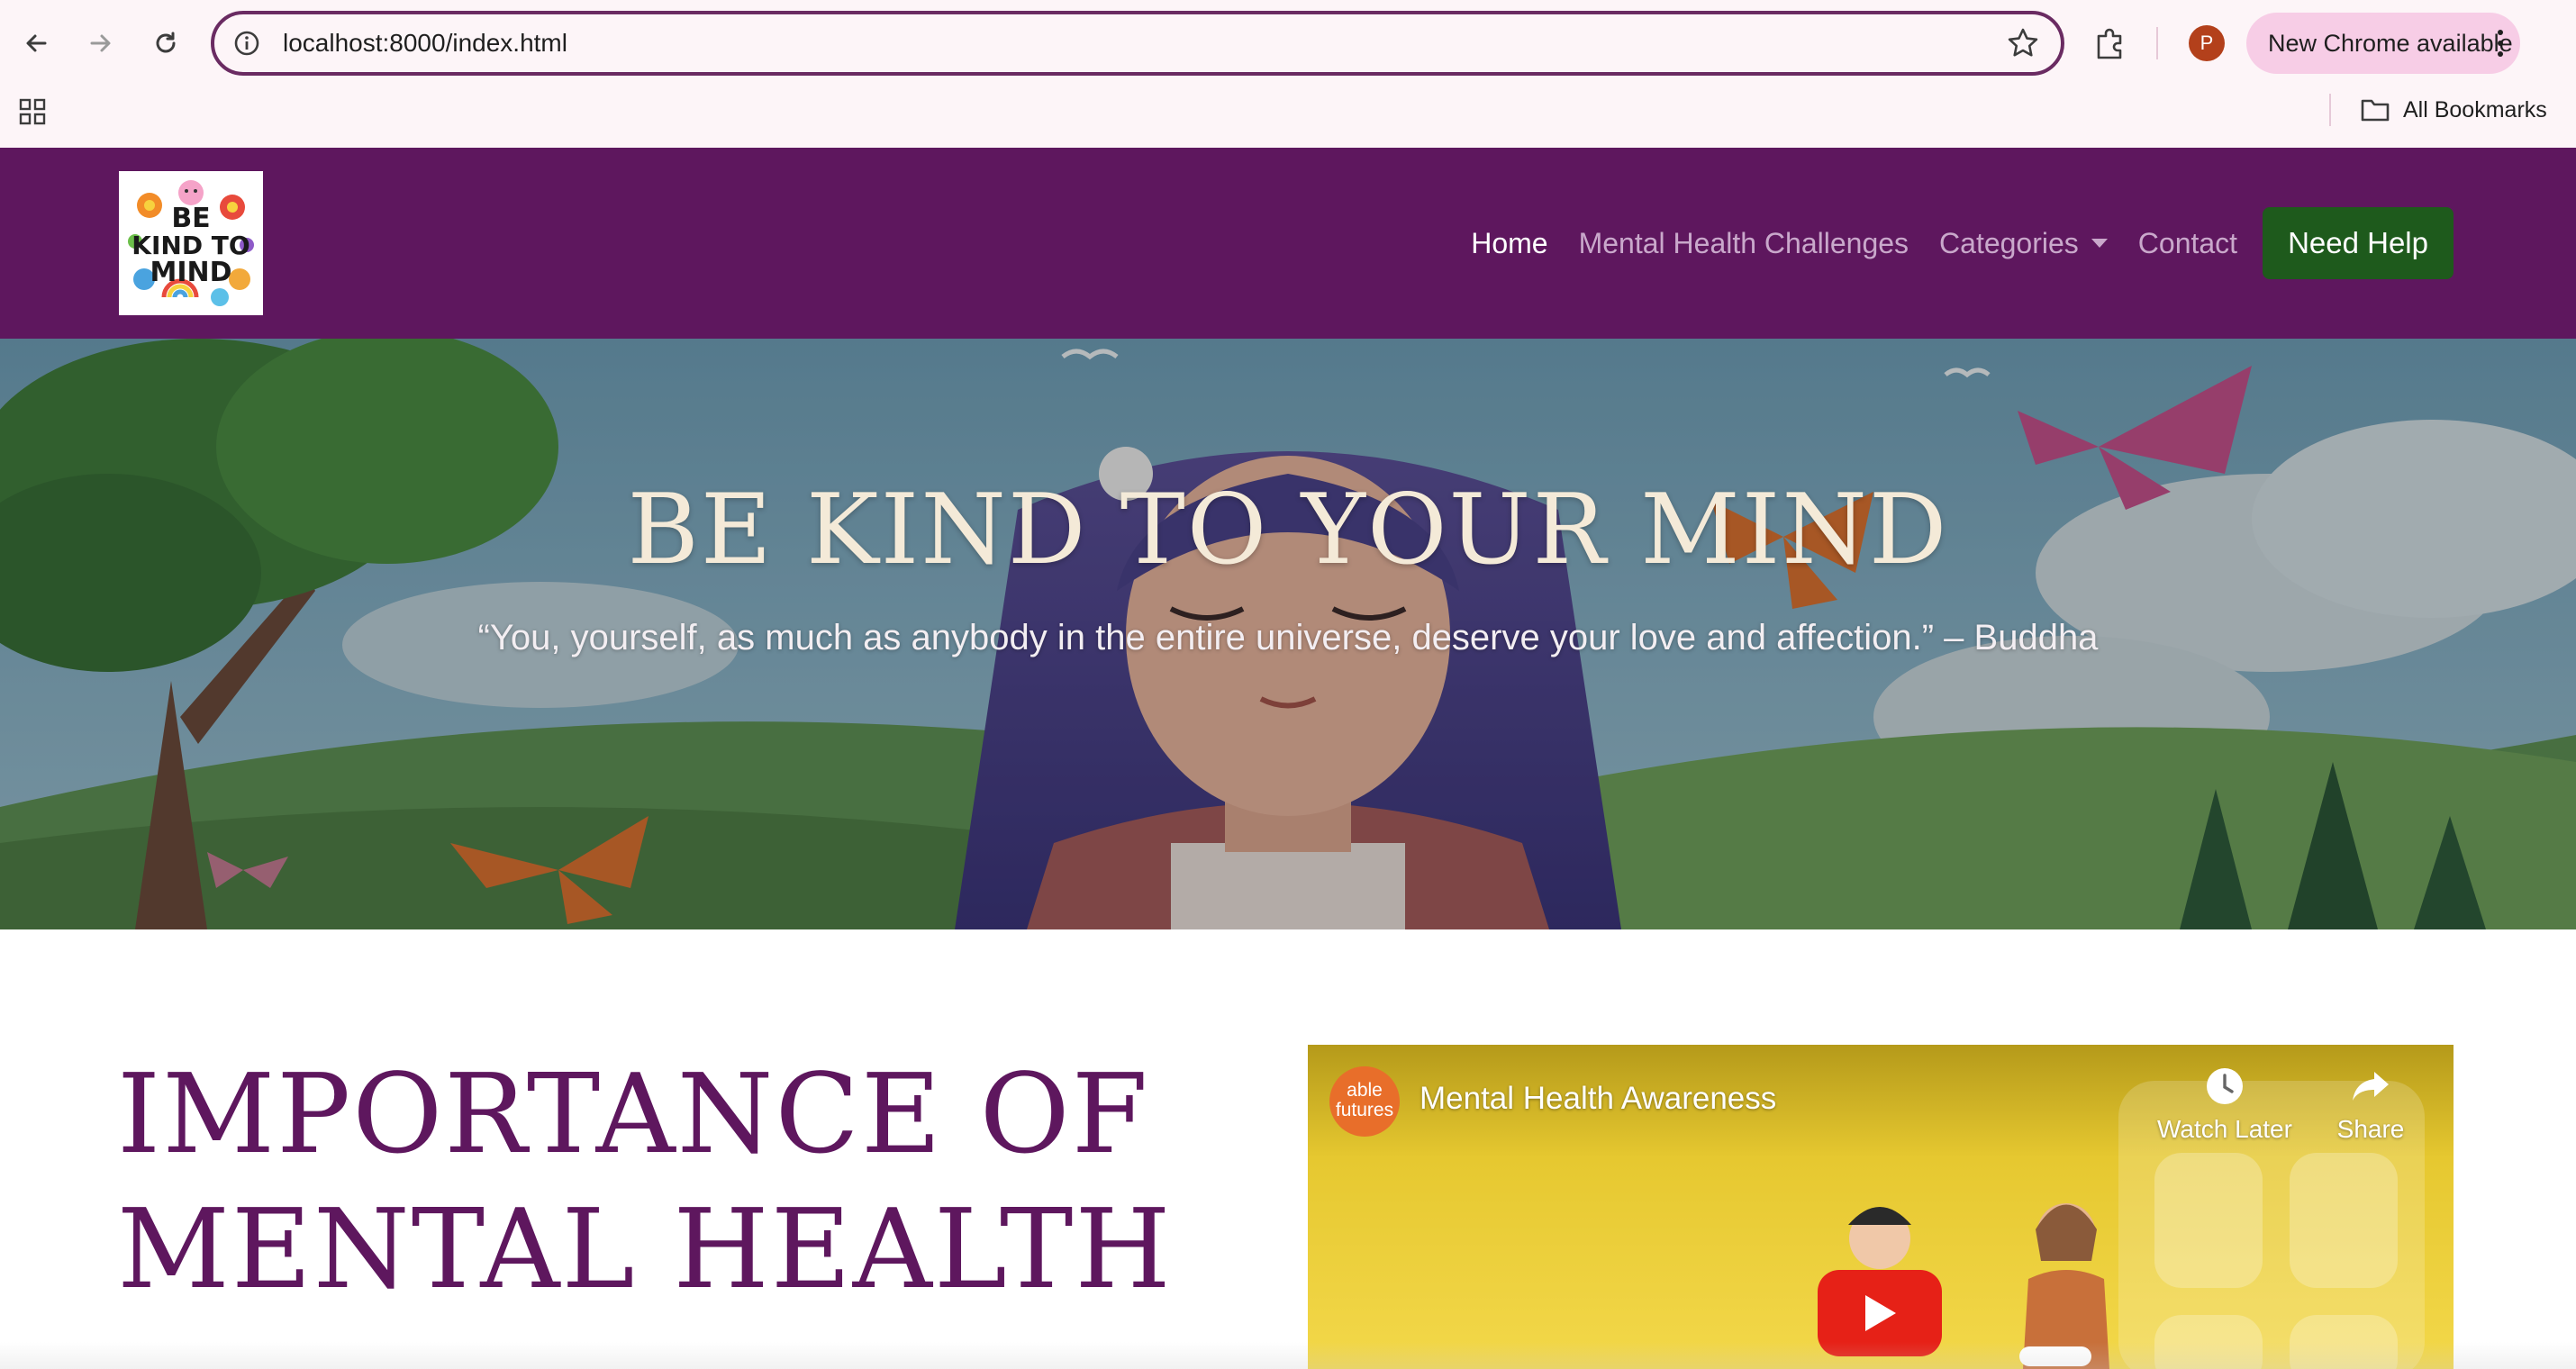  What do you see at coordinates (1365, 1090) in the screenshot?
I see `channel-name-line1: able` at bounding box center [1365, 1090].